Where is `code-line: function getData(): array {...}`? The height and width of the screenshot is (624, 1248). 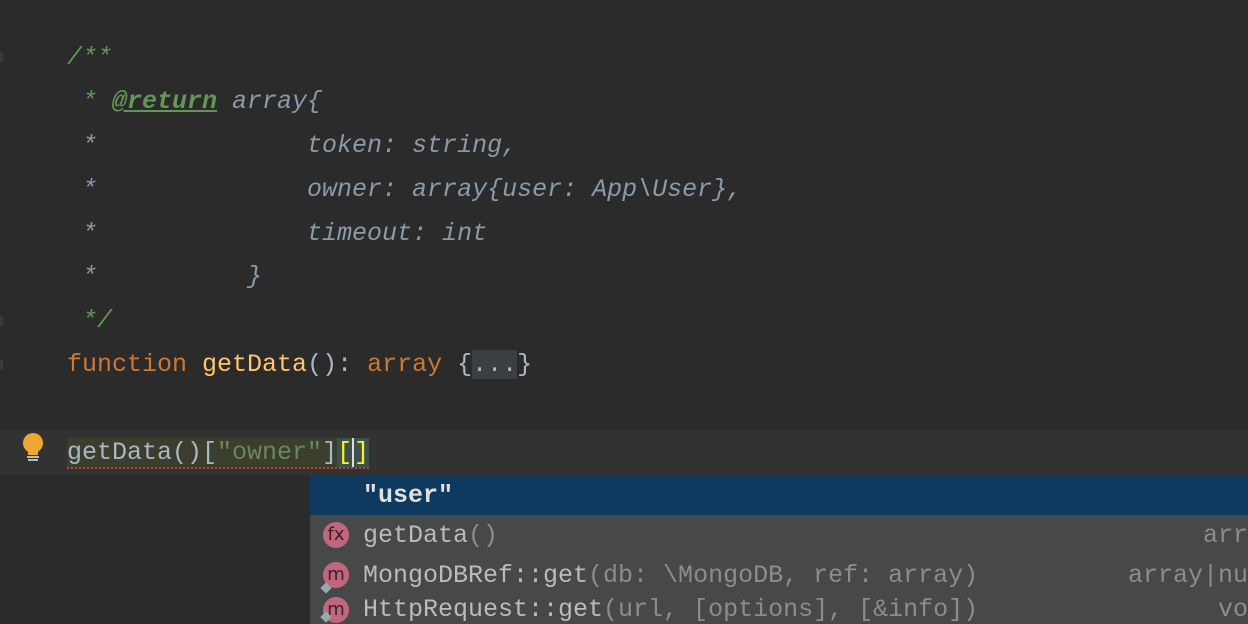
code-line: function getData(): array {...} is located at coordinates (299, 365).